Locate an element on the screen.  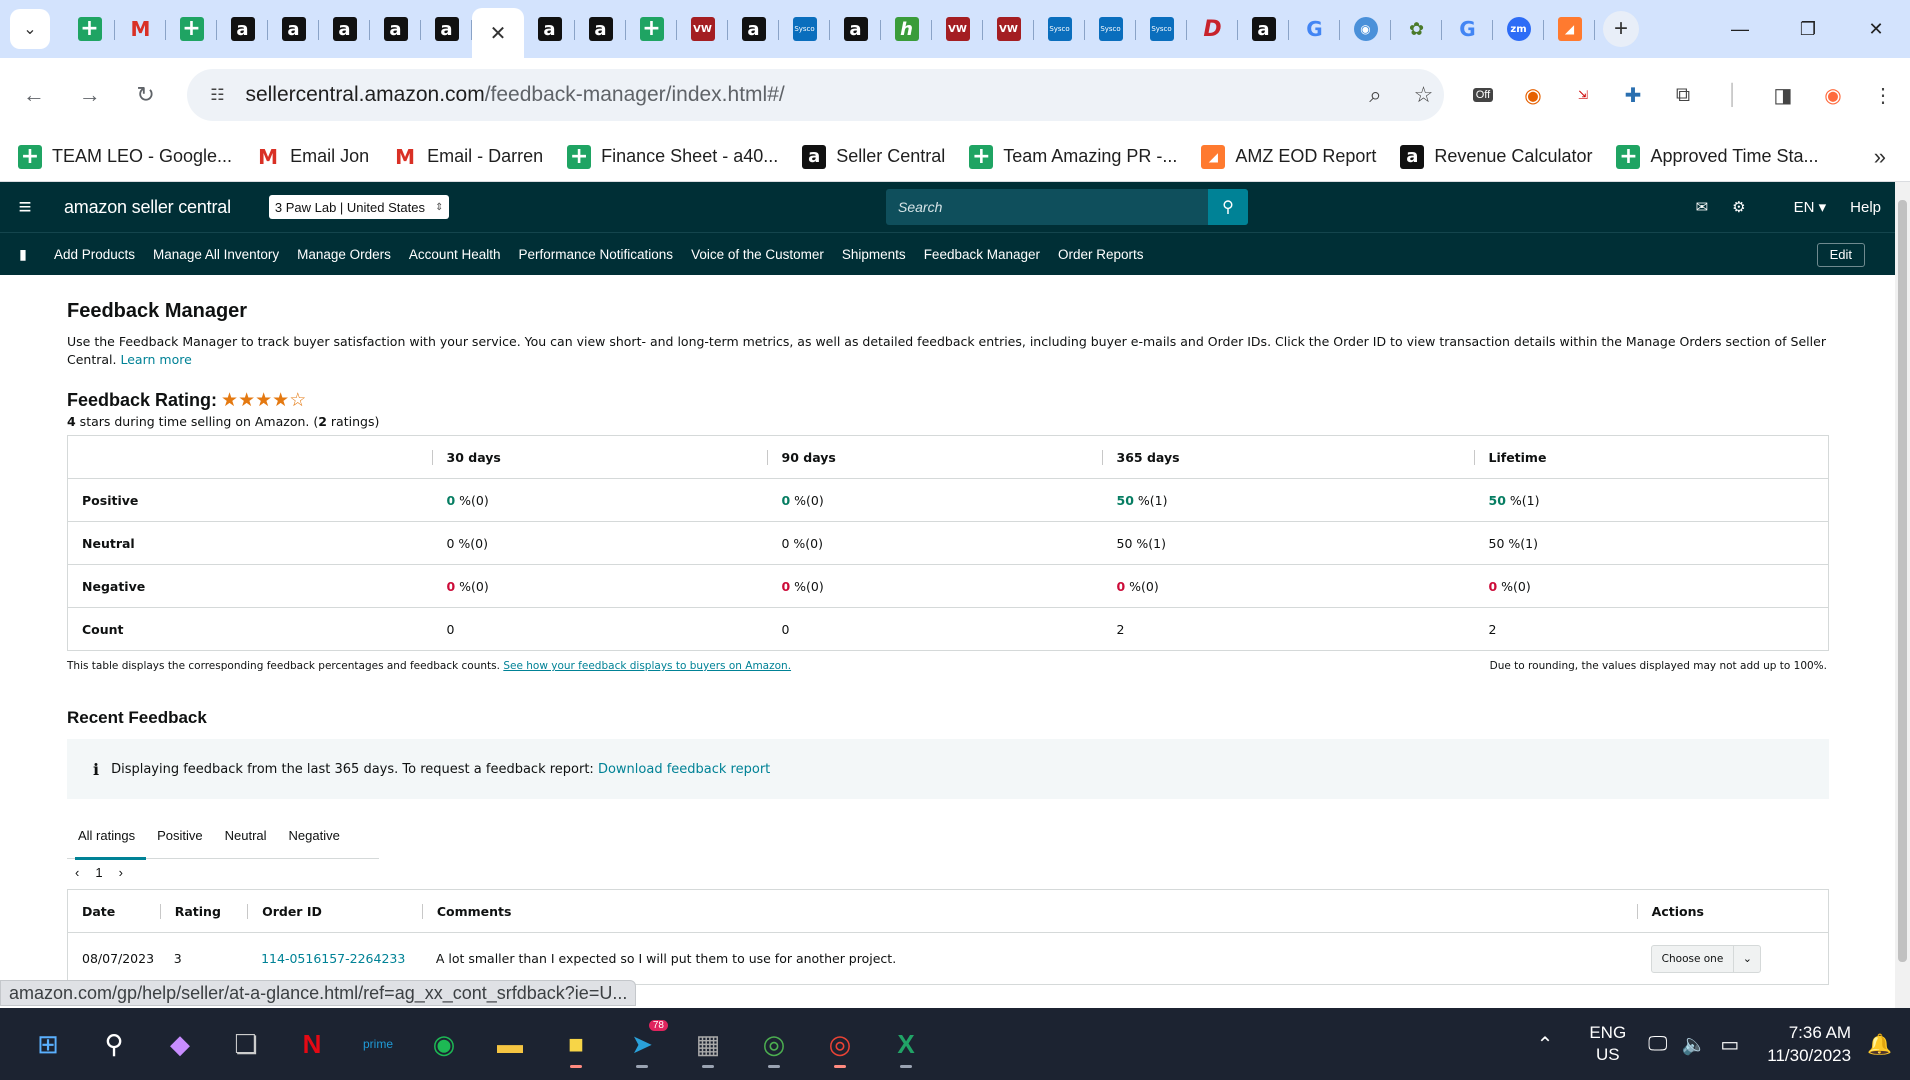
chevron-right-icon: › is located at coordinates (121, 872).